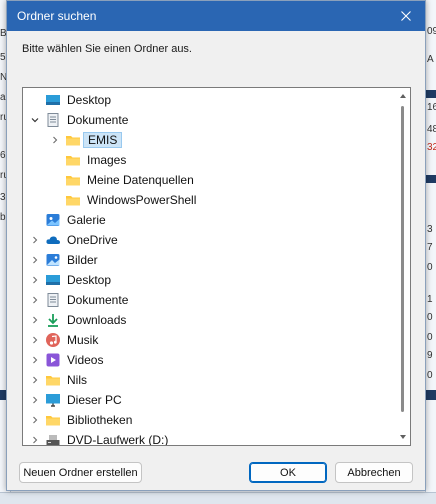  I want to click on tree-item-onedrive: OneDrive, so click(73, 240).